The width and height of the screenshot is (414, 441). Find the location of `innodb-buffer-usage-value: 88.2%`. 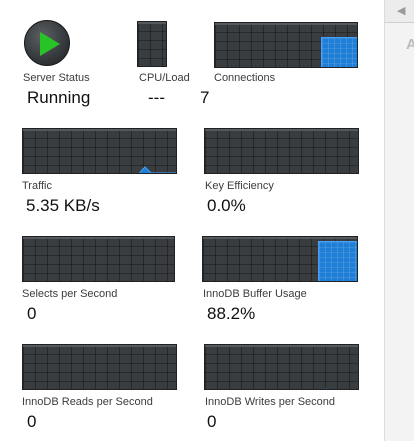

innodb-buffer-usage-value: 88.2% is located at coordinates (231, 313).